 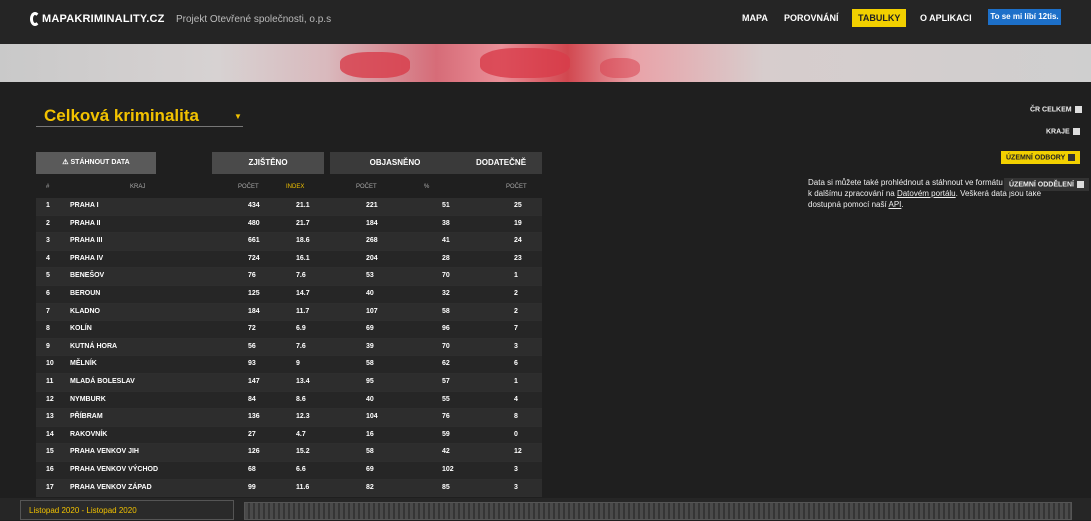 What do you see at coordinates (268, 163) in the screenshot?
I see `group-zjisteno: ZJIŠTĚNO` at bounding box center [268, 163].